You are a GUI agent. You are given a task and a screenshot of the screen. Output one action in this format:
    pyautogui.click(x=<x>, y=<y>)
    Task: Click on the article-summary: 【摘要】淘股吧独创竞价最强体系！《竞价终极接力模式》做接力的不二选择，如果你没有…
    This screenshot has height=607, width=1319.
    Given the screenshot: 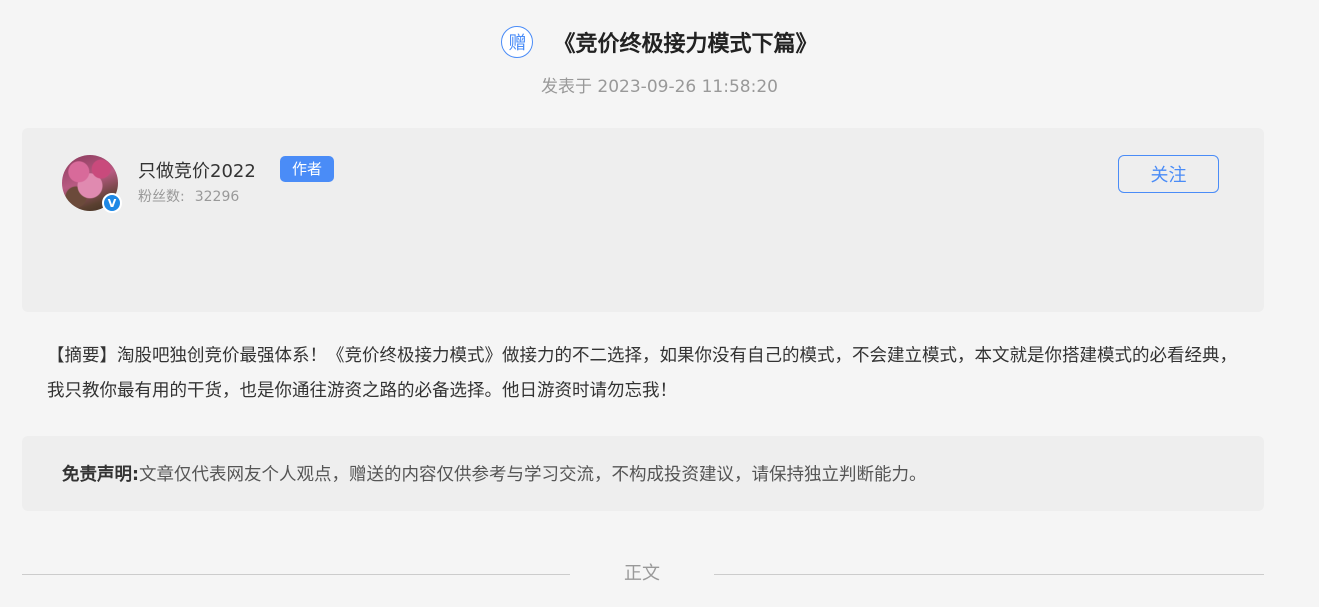 What is the action you would take?
    pyautogui.click(x=642, y=373)
    